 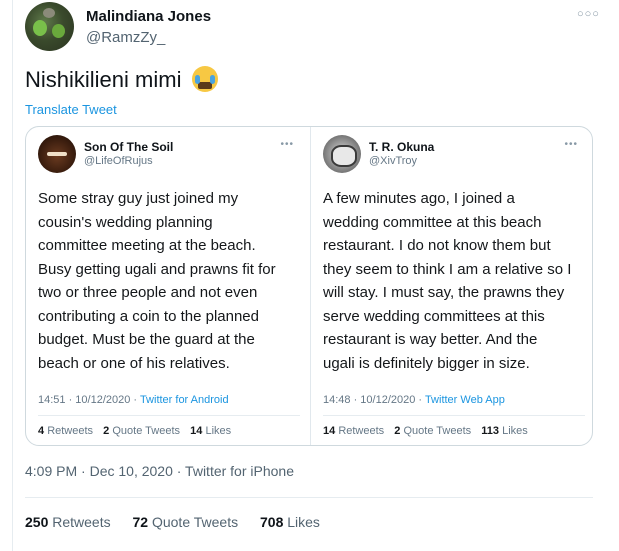 What do you see at coordinates (148, 316) in the screenshot?
I see `body-line: contributing a coin to the planned` at bounding box center [148, 316].